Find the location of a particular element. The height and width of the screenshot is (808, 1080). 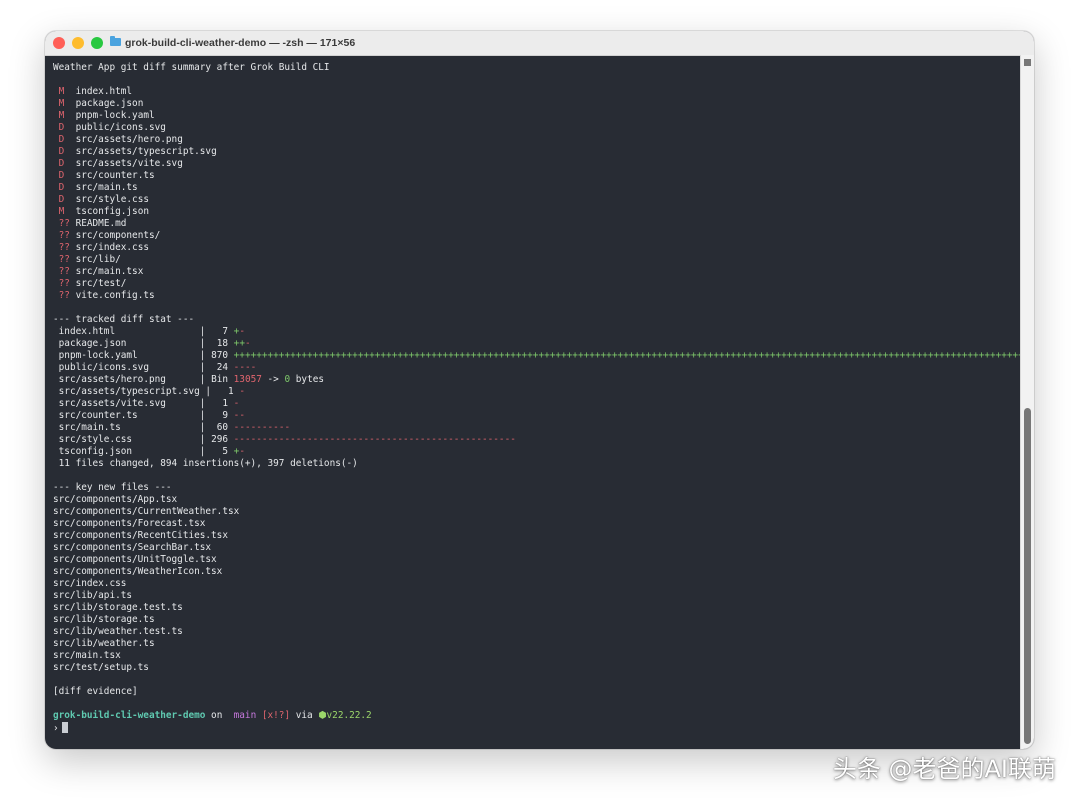

prompt-directory: grok-build-cli-weather-demo is located at coordinates (129, 715).